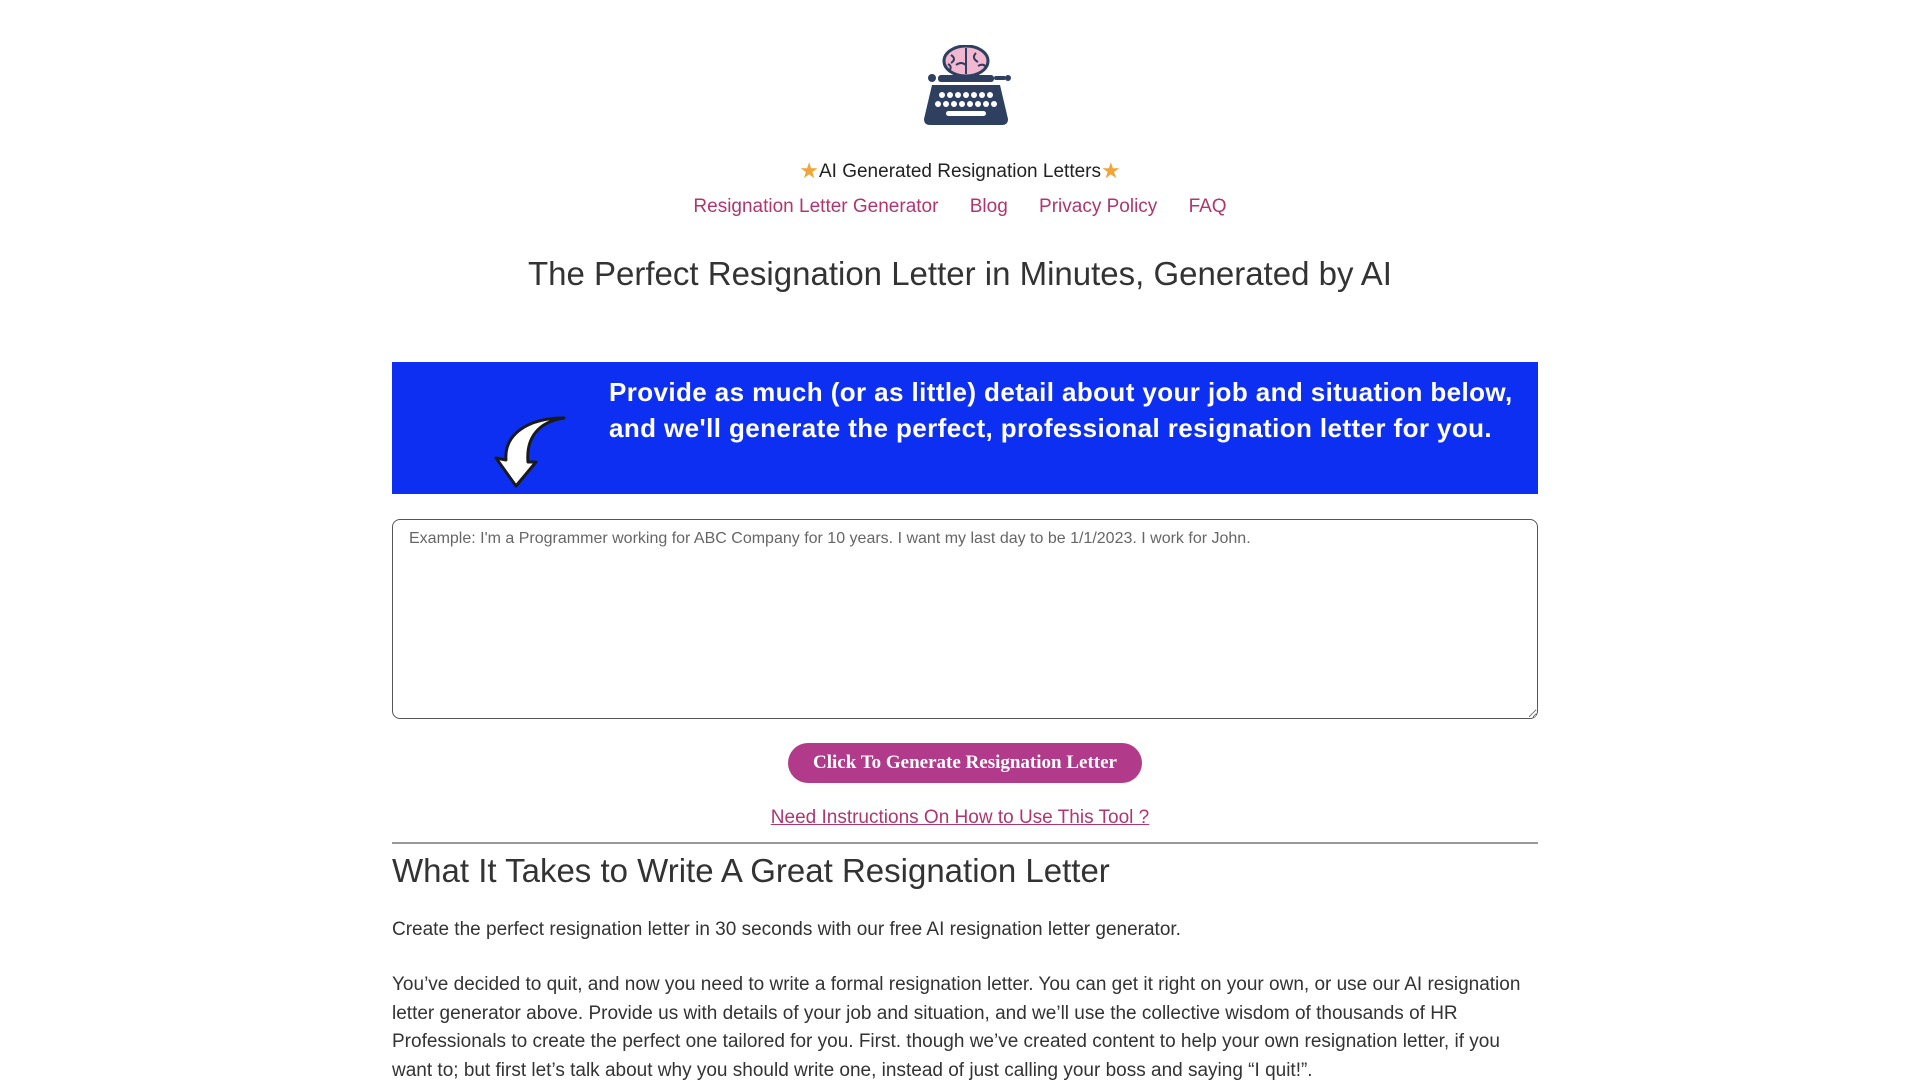 This screenshot has width=1920, height=1080. I want to click on nav-link-faq: FAQ, so click(1208, 206).